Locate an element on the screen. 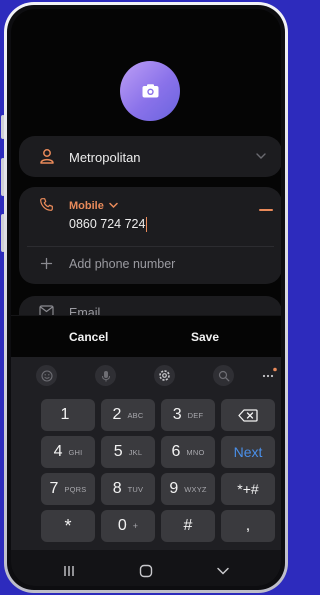 This screenshot has height=595, width=320. backspace-key is located at coordinates (248, 415).